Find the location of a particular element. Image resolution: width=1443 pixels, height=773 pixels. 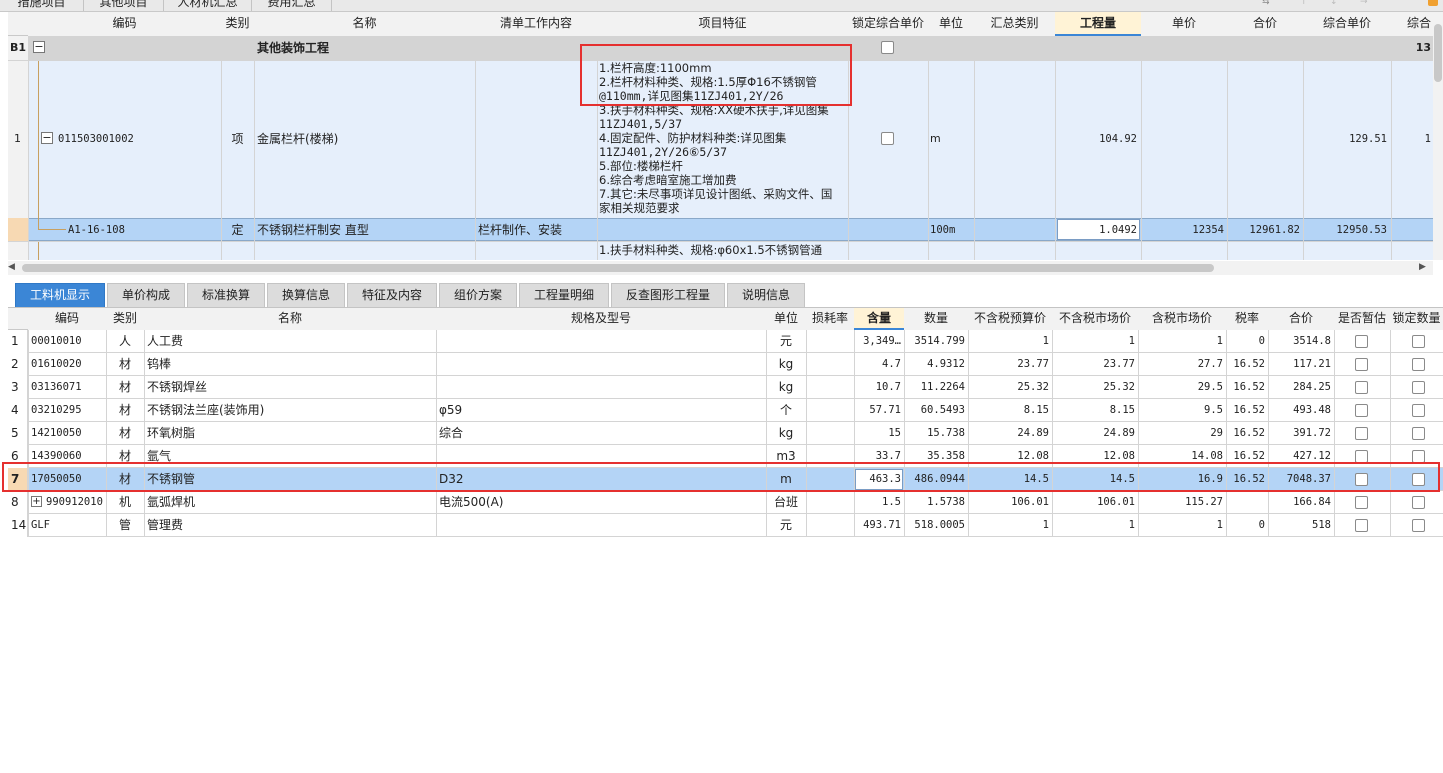

col-header-composite-price: 综合单价 is located at coordinates (1347, 24).